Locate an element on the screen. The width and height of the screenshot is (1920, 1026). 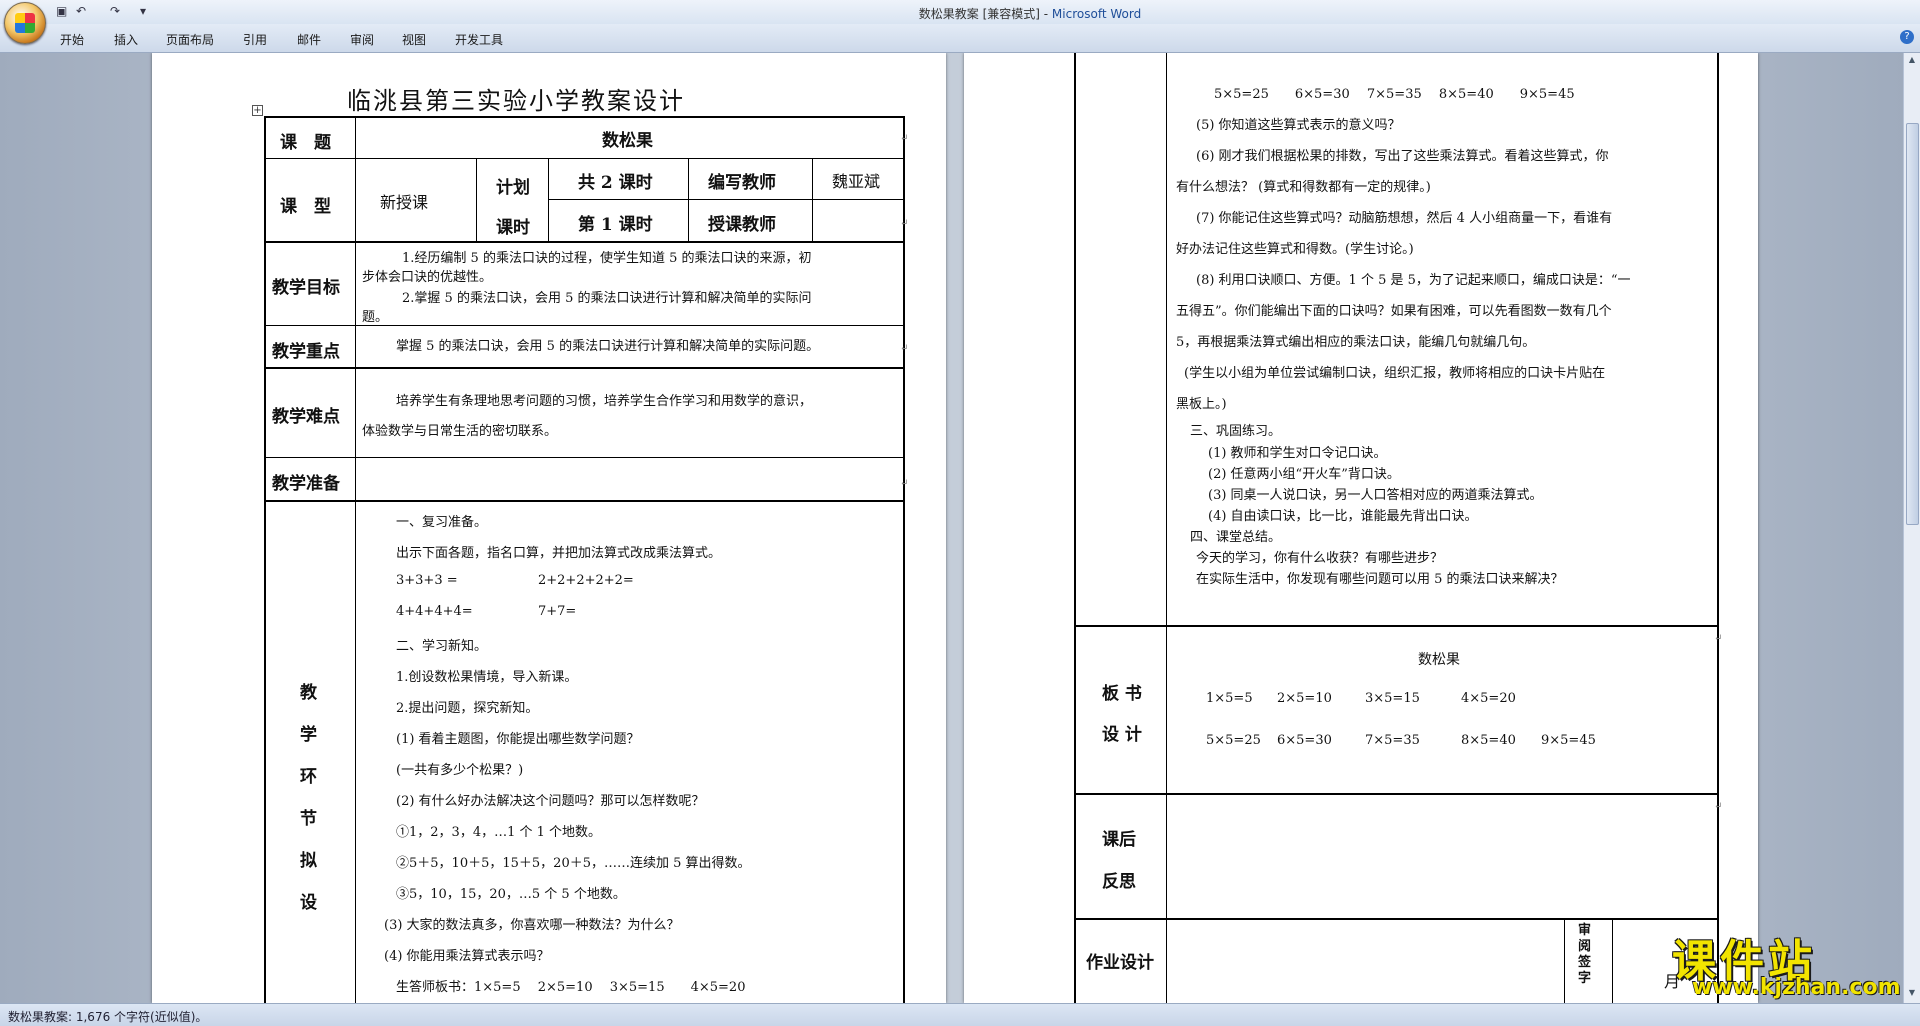
lesson-line: 今天的学习，你有什么收获？有哪些进步？ is located at coordinates (1320, 558).